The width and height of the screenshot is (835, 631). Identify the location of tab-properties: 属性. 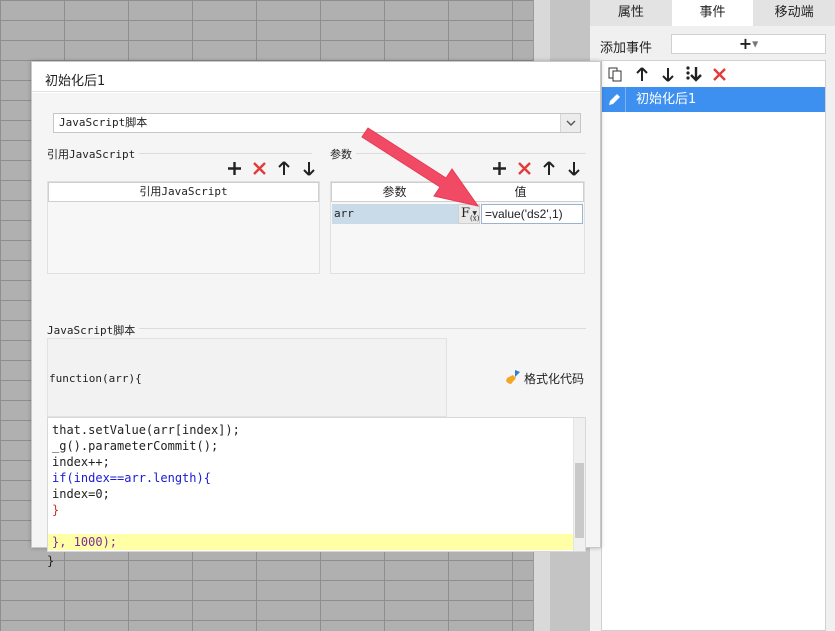
(631, 13).